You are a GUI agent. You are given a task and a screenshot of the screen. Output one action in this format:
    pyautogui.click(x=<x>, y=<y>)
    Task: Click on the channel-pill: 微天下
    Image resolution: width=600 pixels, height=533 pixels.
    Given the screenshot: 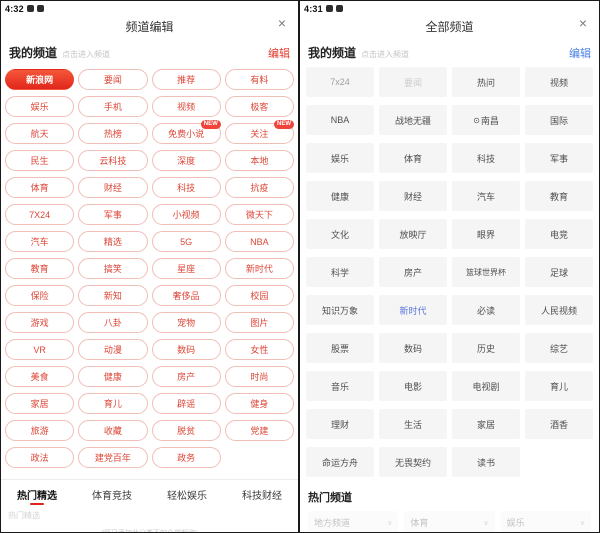 What is the action you would take?
    pyautogui.click(x=259, y=214)
    